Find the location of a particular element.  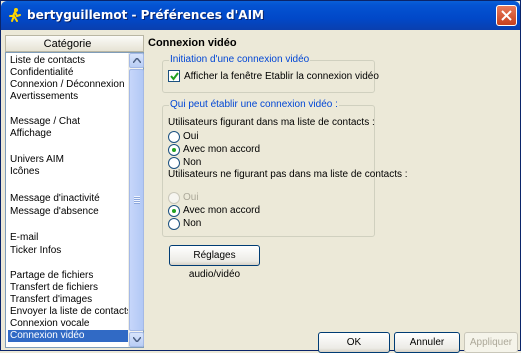

category-item: Ticker Infos is located at coordinates (68, 251).